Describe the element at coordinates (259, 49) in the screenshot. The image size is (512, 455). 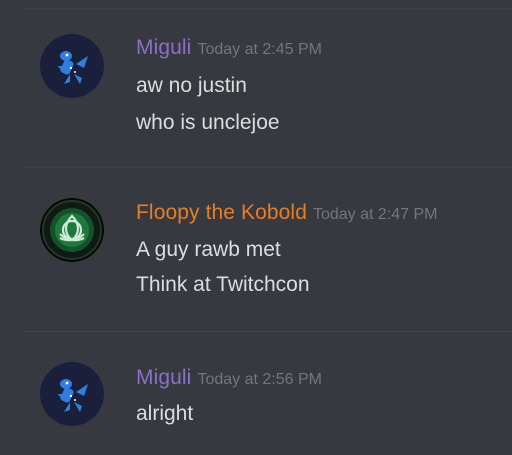
I see `timestamp: Today at 2:45 PM` at that location.